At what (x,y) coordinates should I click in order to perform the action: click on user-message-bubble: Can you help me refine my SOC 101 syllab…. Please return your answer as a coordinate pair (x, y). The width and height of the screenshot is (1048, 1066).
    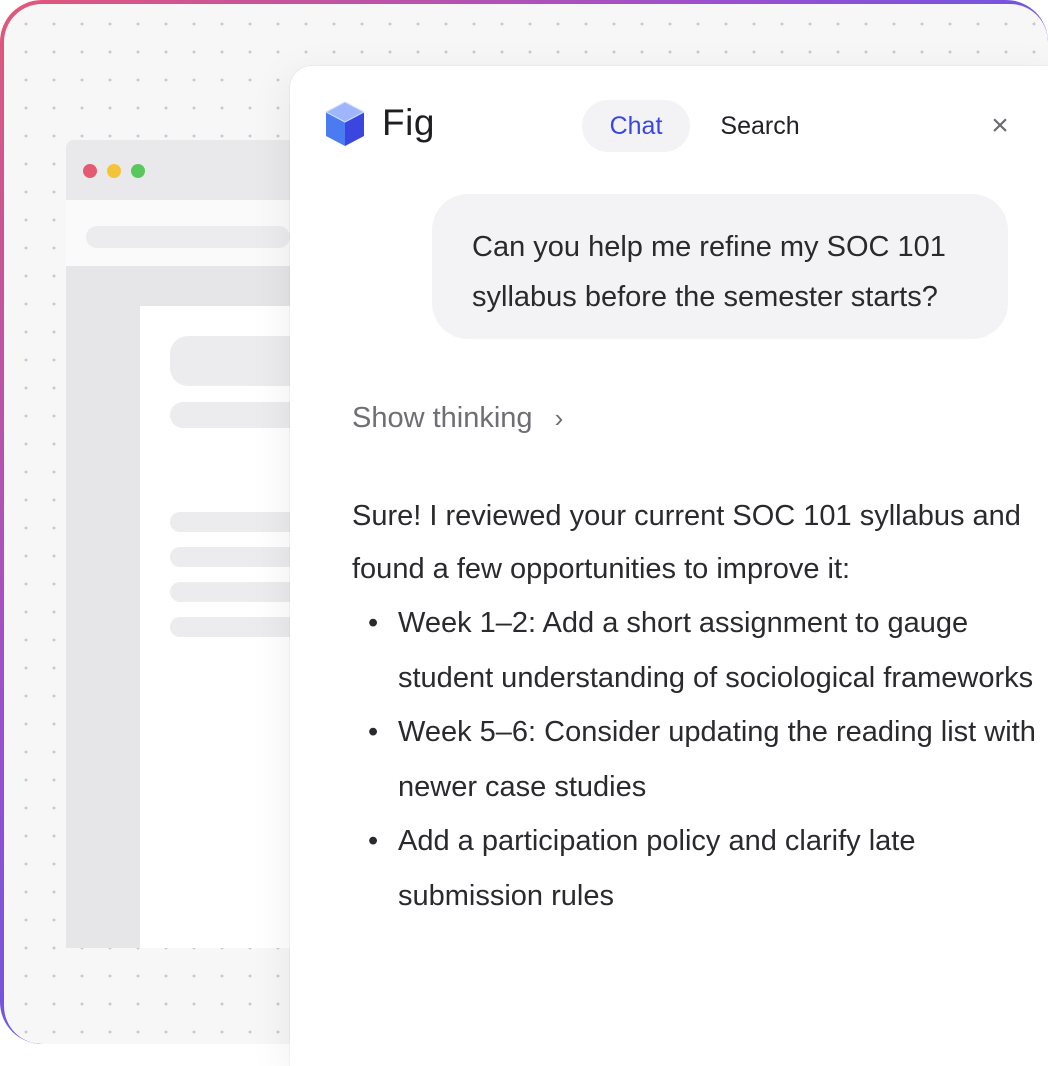
    Looking at the image, I should click on (720, 266).